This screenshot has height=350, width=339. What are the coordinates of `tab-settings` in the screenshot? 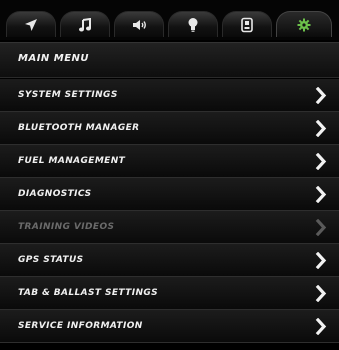 It's located at (304, 24).